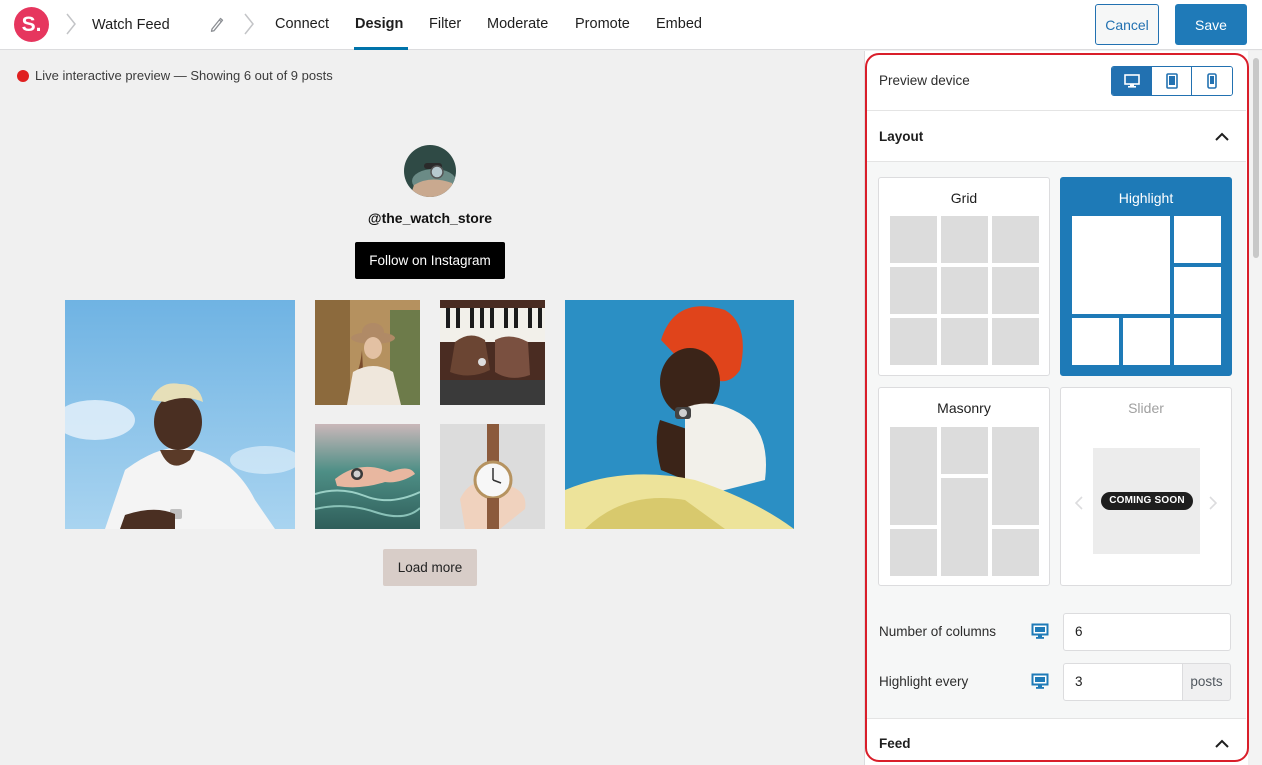 The width and height of the screenshot is (1262, 765). What do you see at coordinates (679, 24) in the screenshot?
I see `tab-embed: Embed` at bounding box center [679, 24].